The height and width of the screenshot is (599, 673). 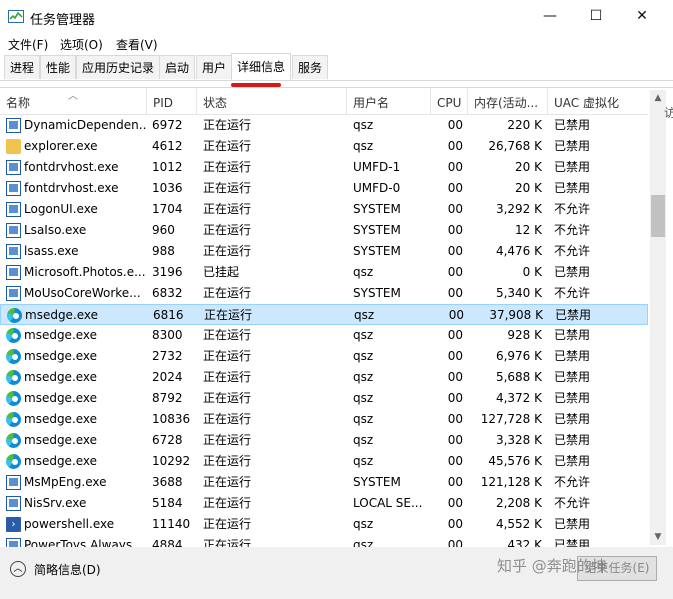 I want to click on menu-view: 查看(V), so click(x=137, y=44).